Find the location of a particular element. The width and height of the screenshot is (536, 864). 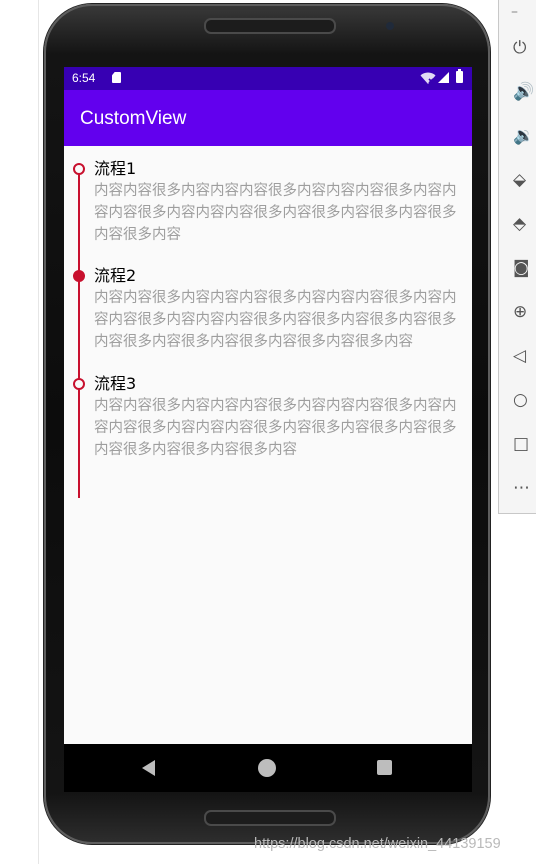

home-icon is located at coordinates (267, 768).